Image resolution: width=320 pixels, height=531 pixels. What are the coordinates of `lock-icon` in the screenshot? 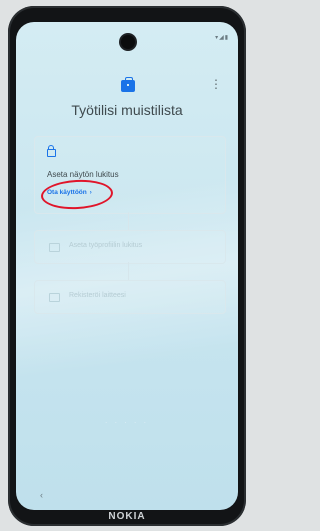 It's located at (51, 151).